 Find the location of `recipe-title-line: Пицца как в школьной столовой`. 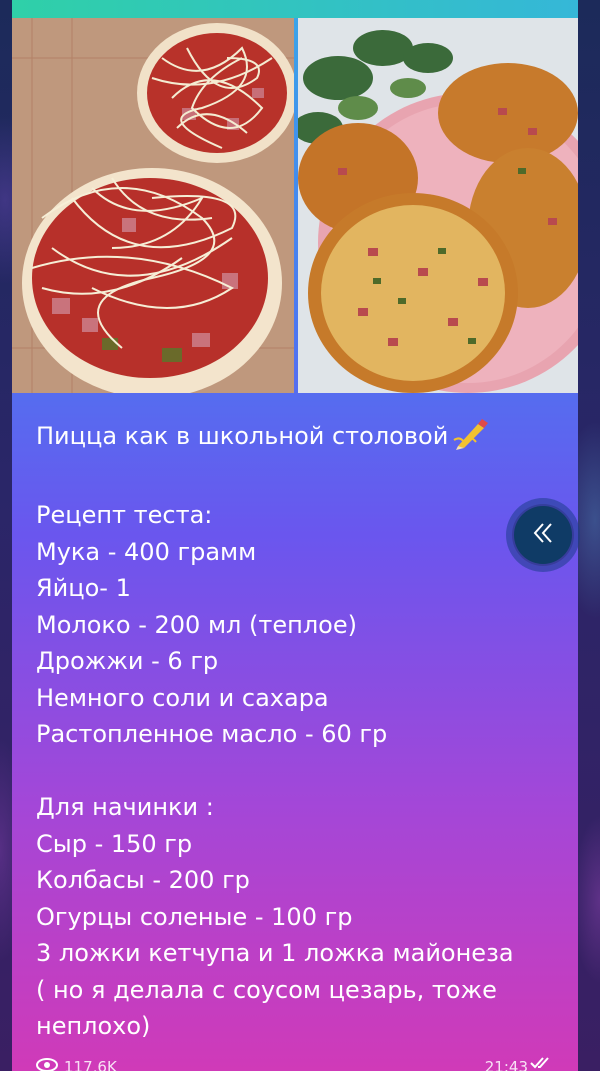

recipe-title-line: Пицца как в школьной столовой is located at coordinates (296, 438).